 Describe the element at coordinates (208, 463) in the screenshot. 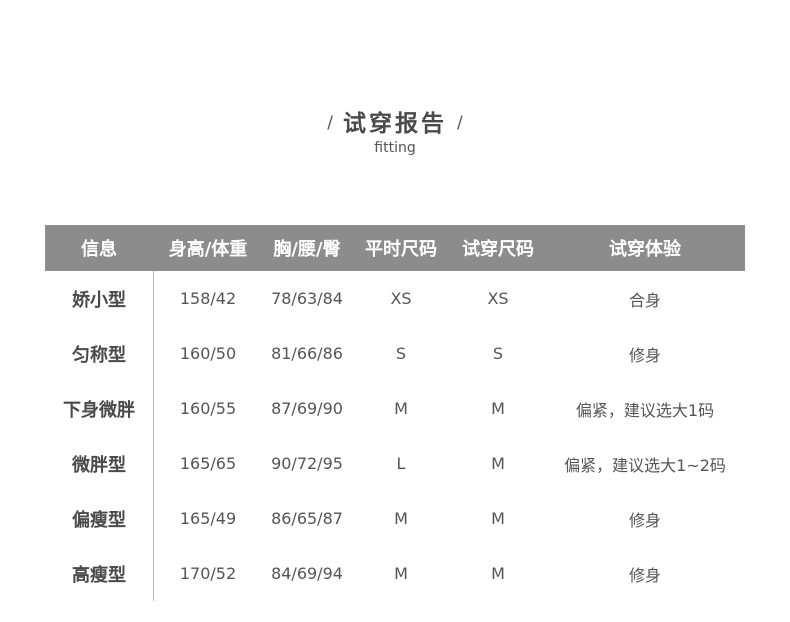

I see `cell-height-weight: 165/65` at that location.